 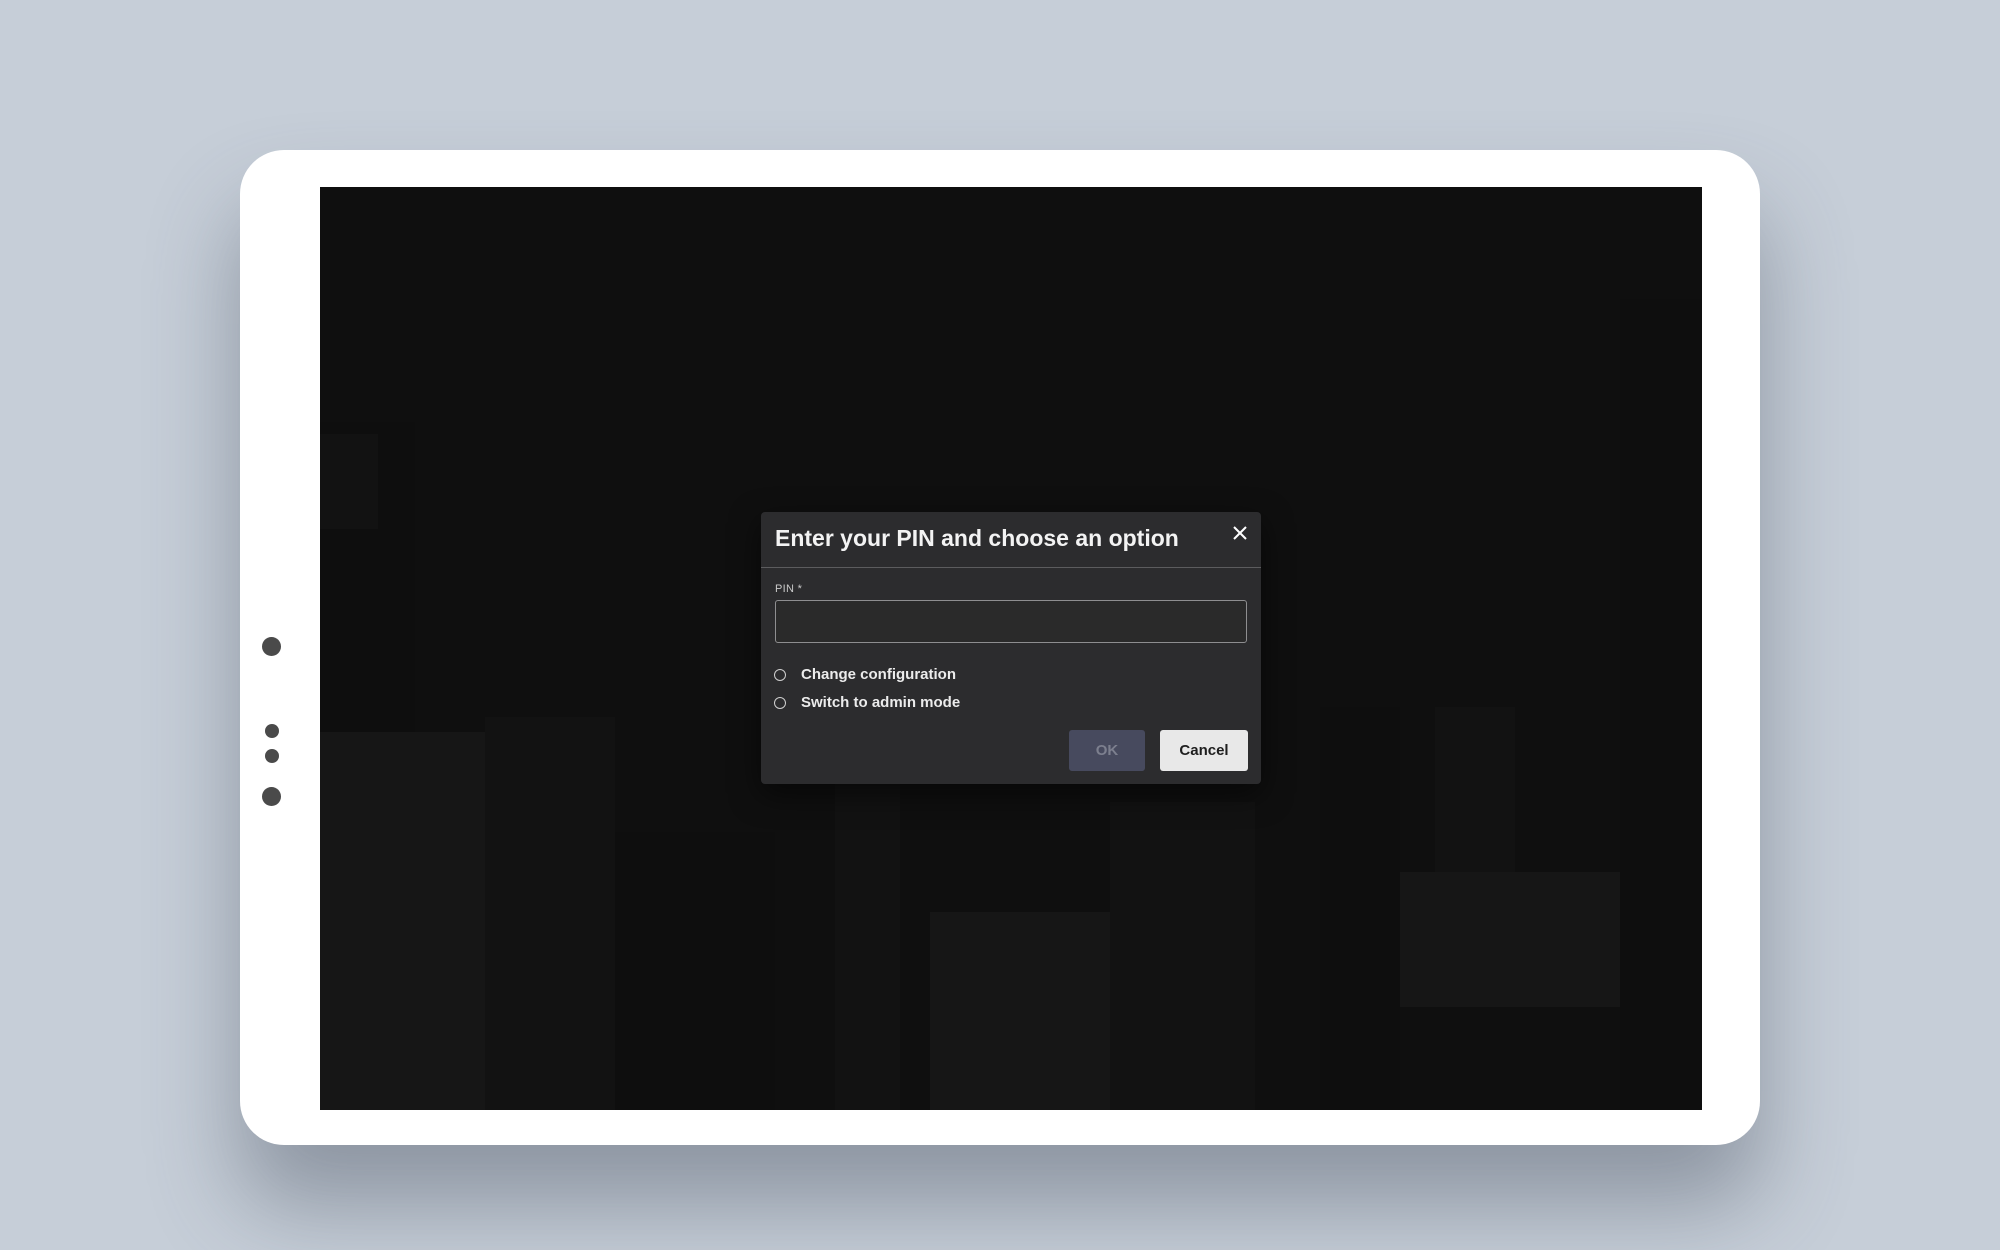 What do you see at coordinates (271, 646) in the screenshot?
I see `hardware-button-top` at bounding box center [271, 646].